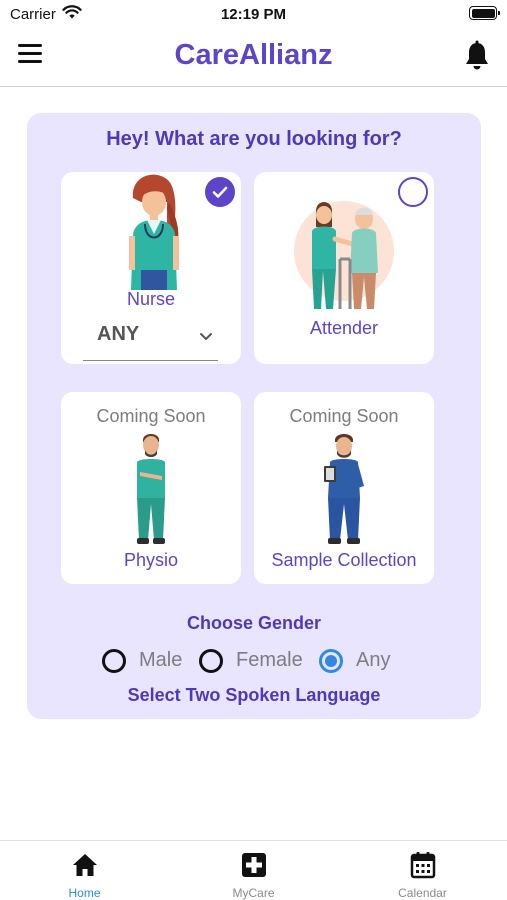  What do you see at coordinates (151, 560) in the screenshot?
I see `physio-label: Physio` at bounding box center [151, 560].